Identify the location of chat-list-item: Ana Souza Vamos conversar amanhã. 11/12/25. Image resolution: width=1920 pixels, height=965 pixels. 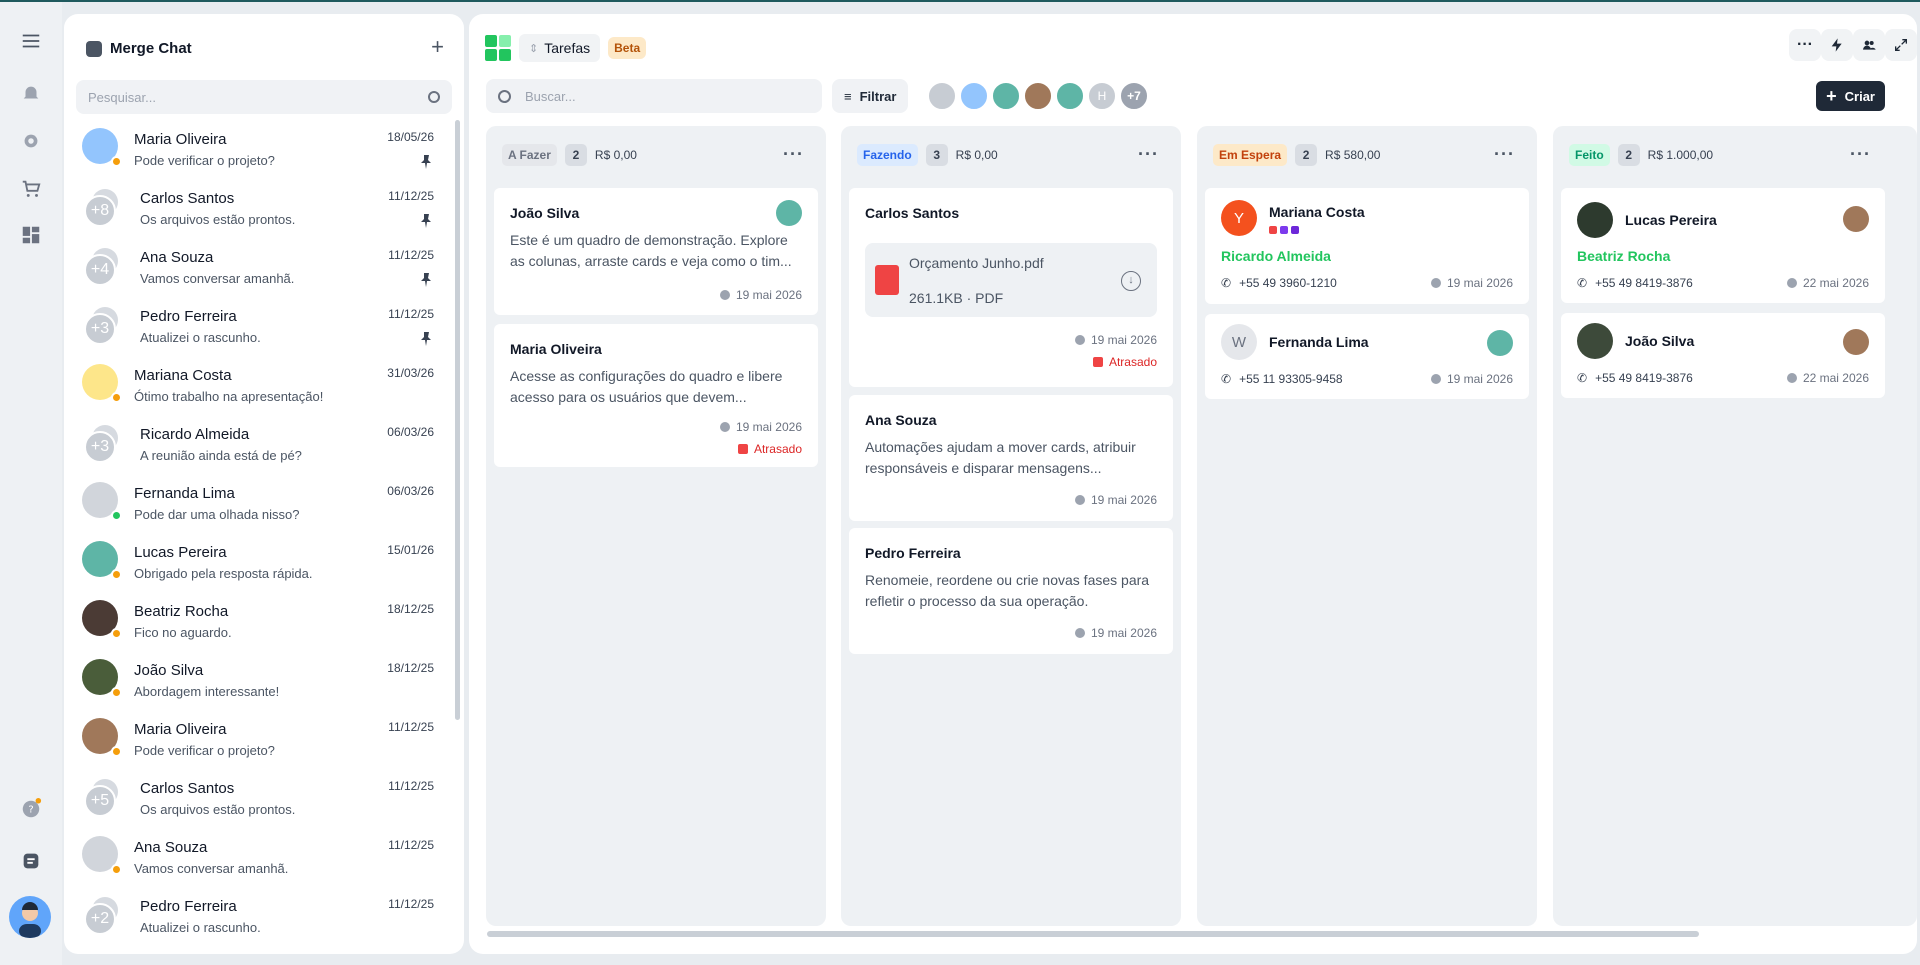
(260, 857).